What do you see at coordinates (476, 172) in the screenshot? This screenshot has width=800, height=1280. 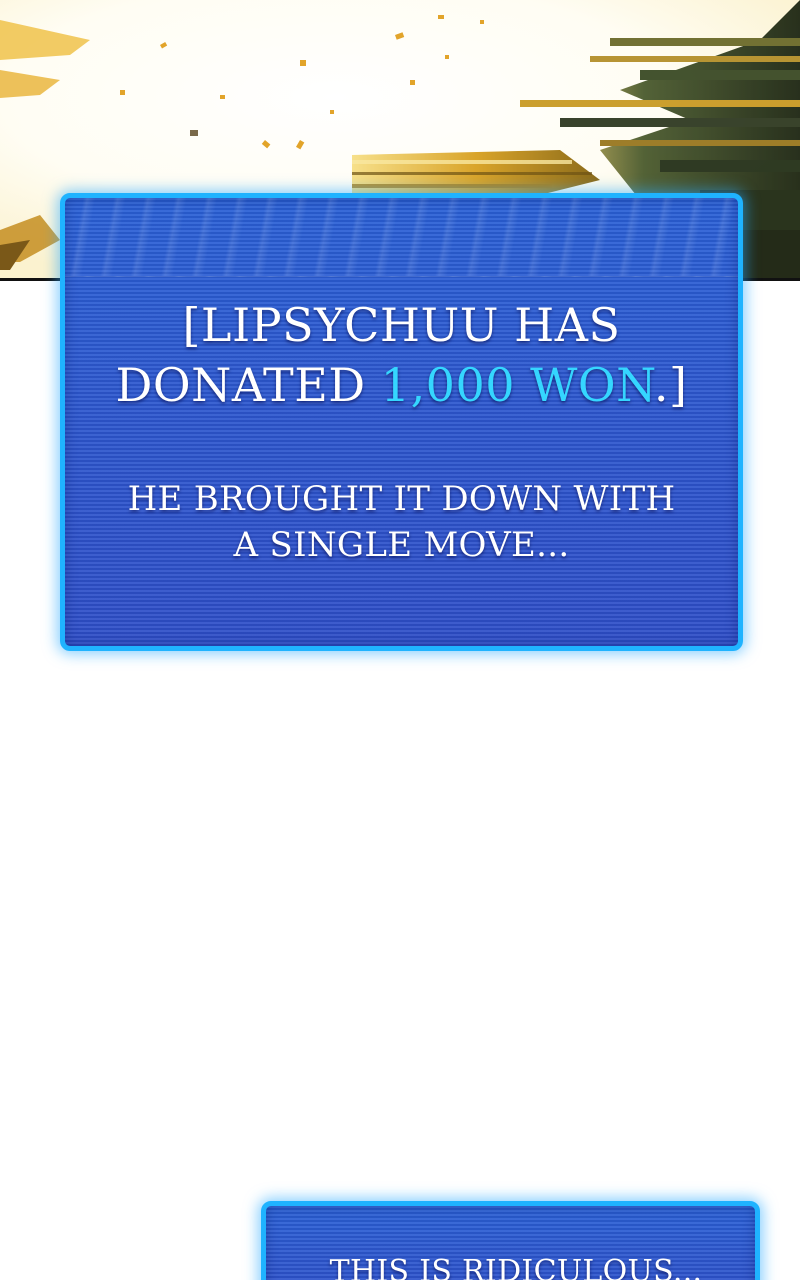 I see `gold-block` at bounding box center [476, 172].